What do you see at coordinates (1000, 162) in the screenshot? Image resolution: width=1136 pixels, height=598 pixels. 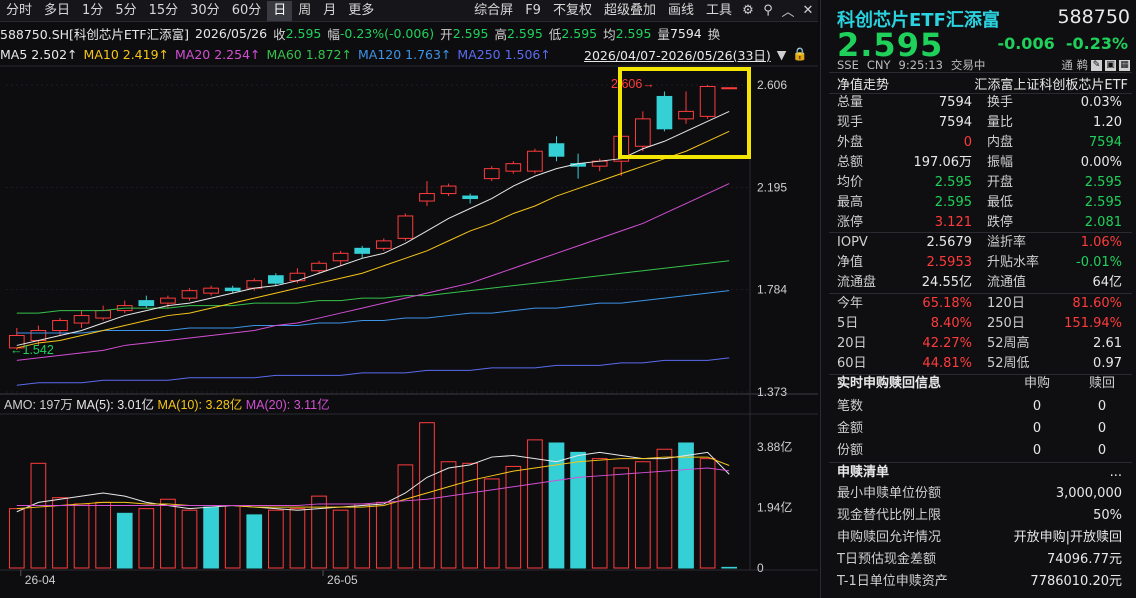 I see `stat-label: 振幅` at bounding box center [1000, 162].